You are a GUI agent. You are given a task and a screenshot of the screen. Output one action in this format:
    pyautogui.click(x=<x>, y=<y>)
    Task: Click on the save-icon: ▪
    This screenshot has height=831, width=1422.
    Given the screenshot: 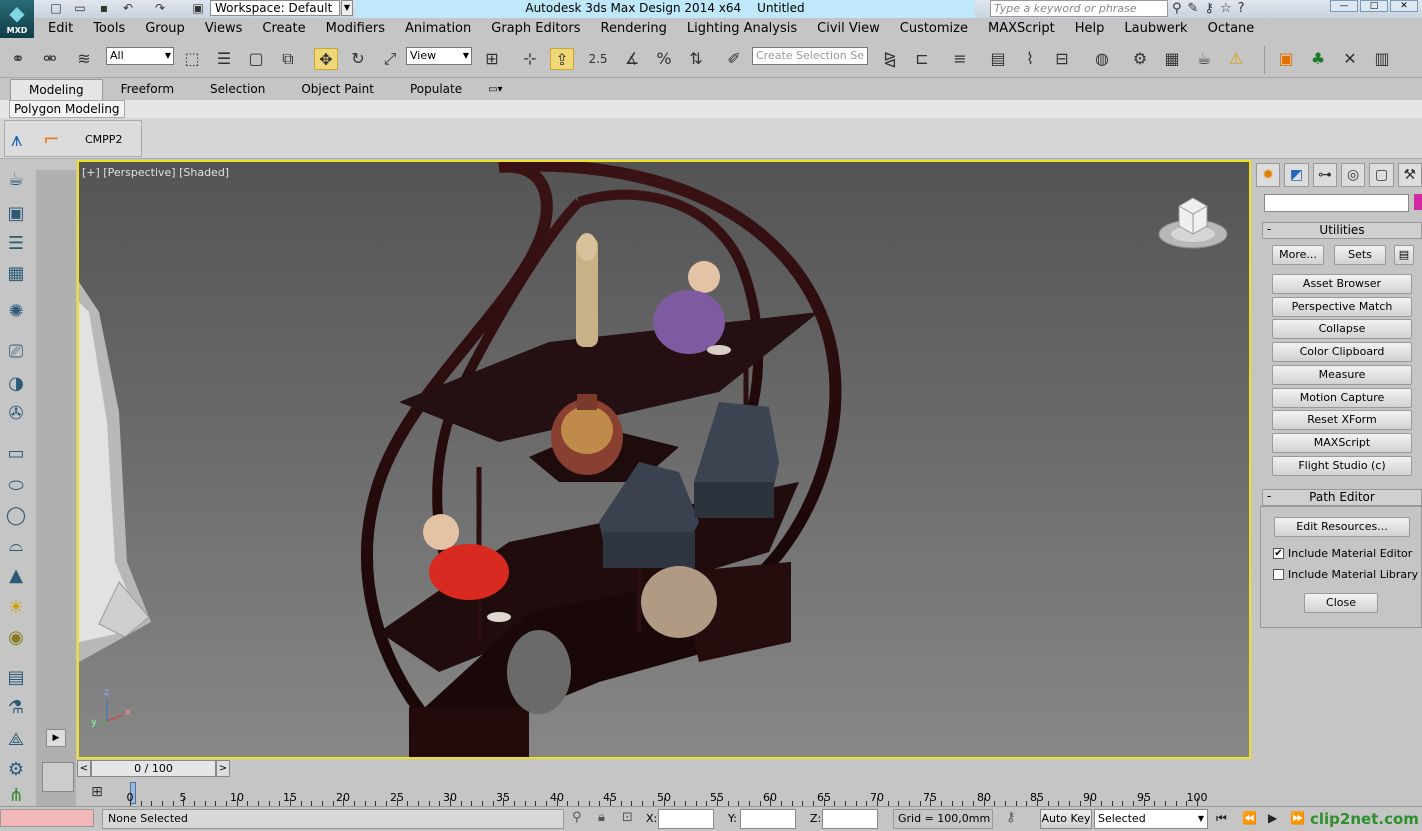 What is the action you would take?
    pyautogui.click(x=104, y=8)
    